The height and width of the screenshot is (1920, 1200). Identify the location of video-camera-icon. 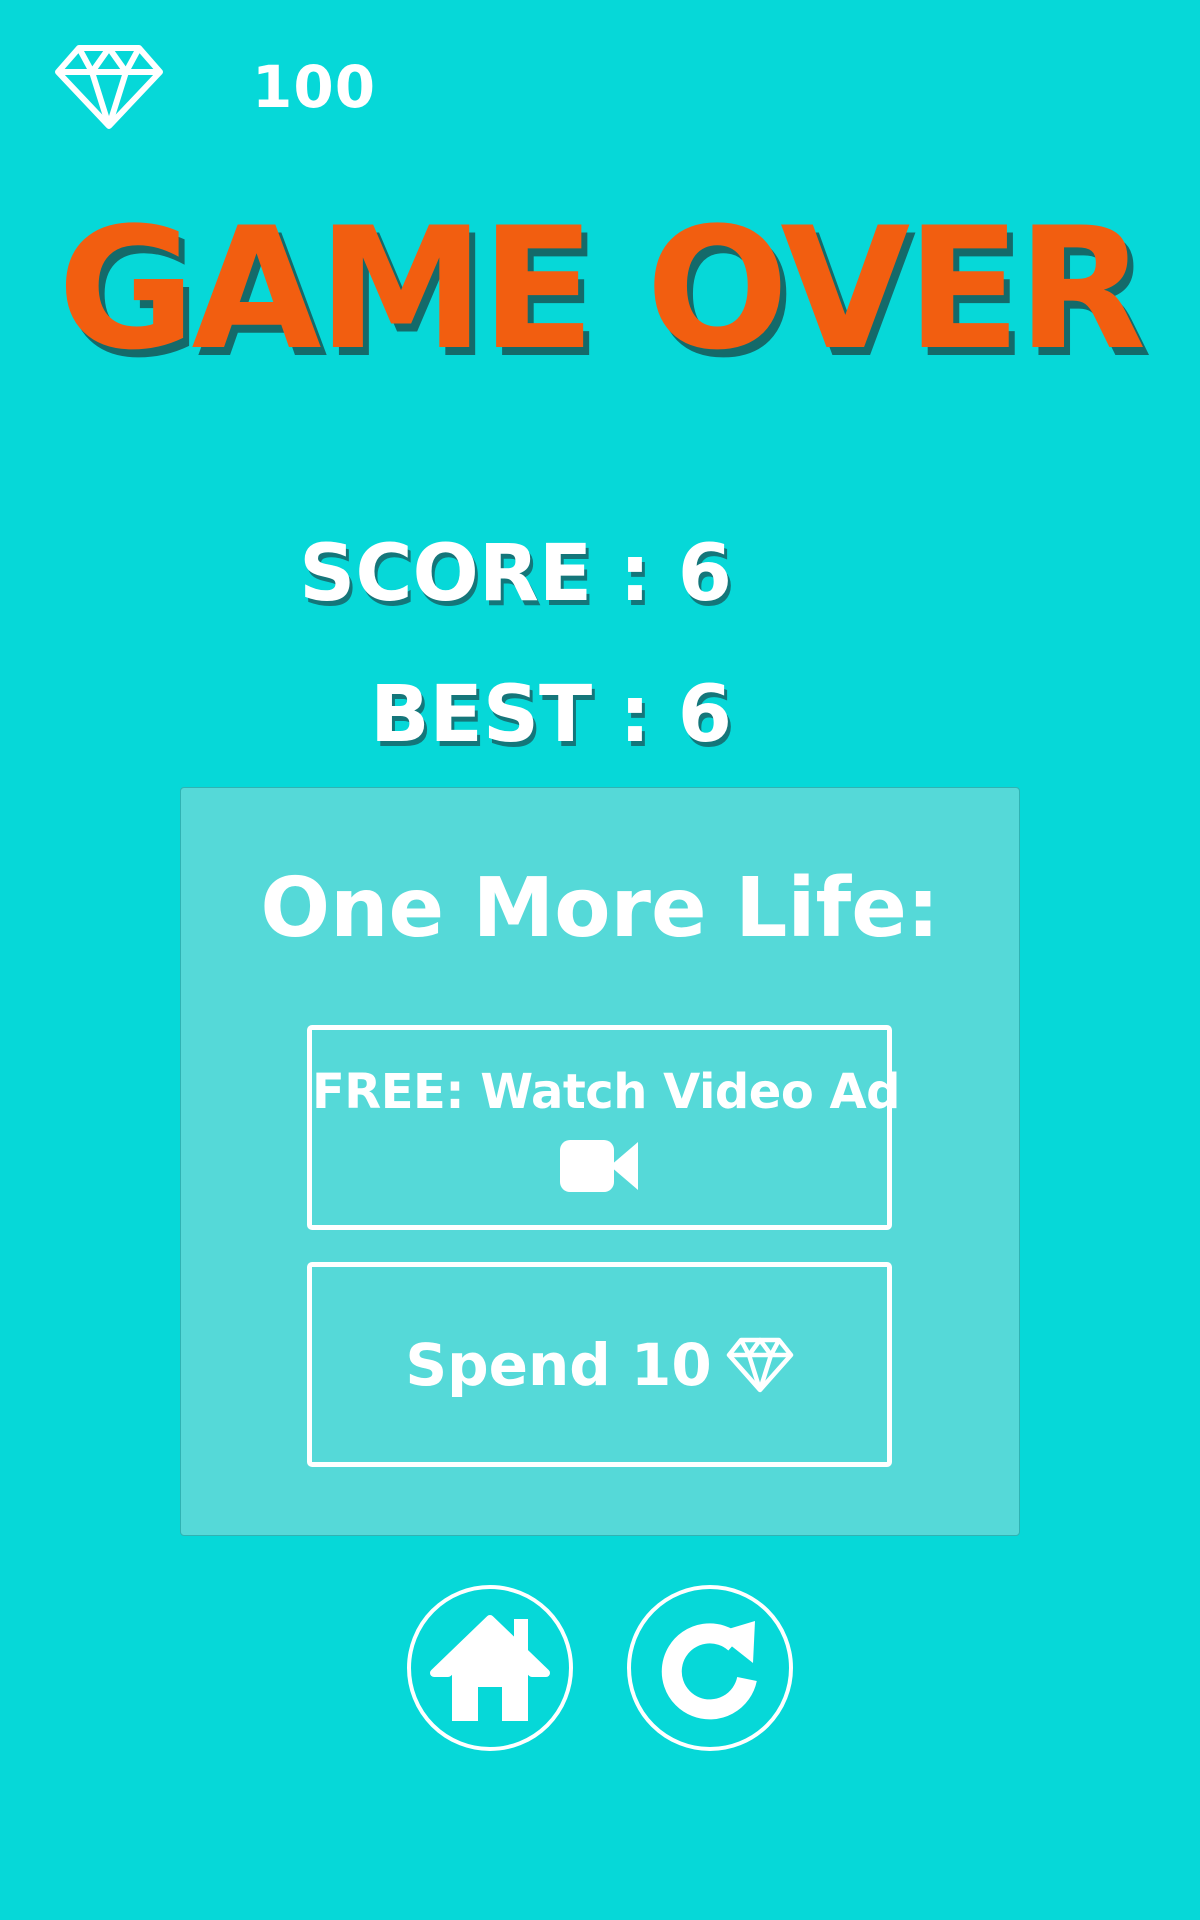
(599, 1166).